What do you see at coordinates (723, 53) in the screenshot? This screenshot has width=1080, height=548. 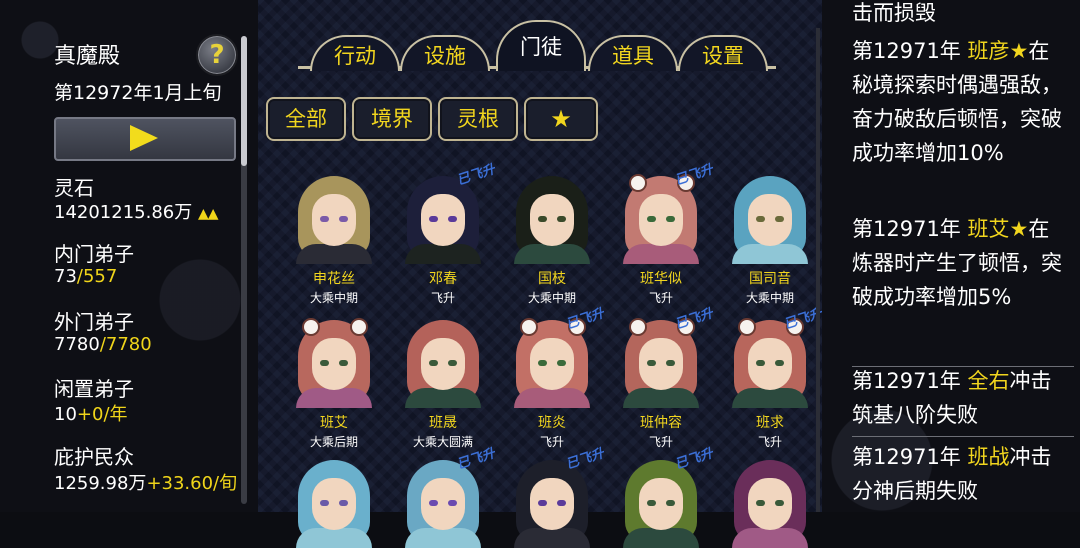 I see `tab-settings: 设置` at bounding box center [723, 53].